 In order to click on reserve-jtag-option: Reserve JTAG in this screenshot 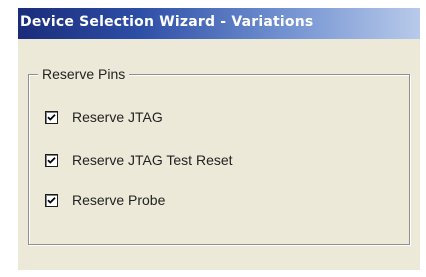, I will do `click(104, 117)`.